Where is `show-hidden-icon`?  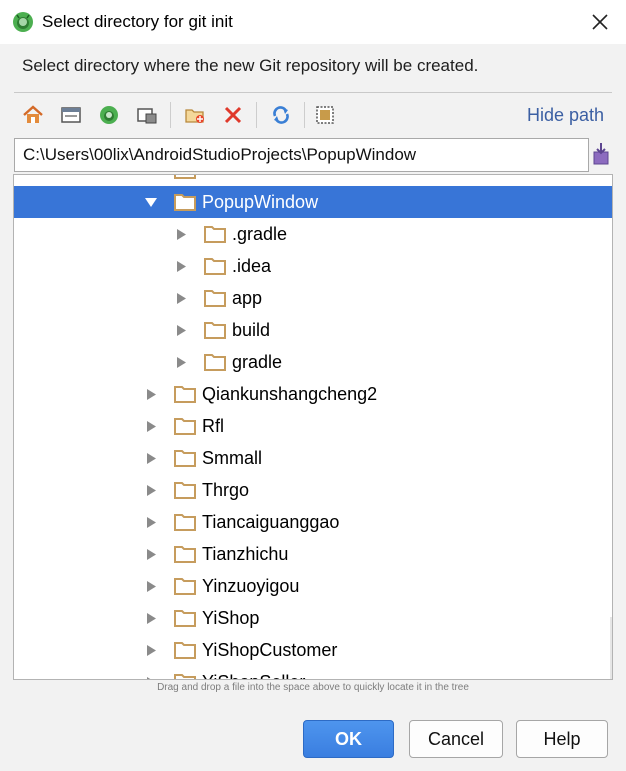
show-hidden-icon is located at coordinates (325, 115).